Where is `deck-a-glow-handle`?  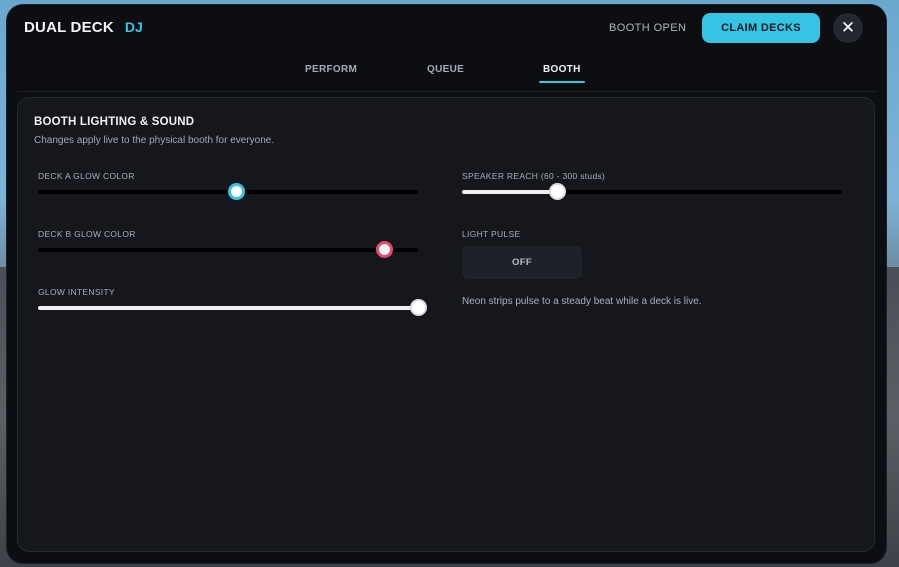
deck-a-glow-handle is located at coordinates (236, 191).